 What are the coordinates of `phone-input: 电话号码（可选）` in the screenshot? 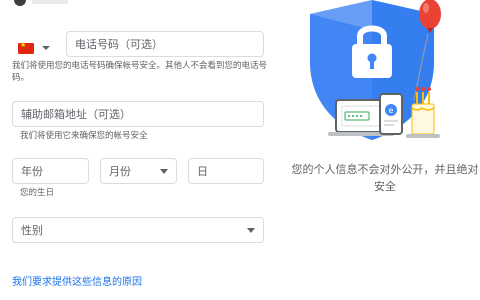 It's located at (165, 44).